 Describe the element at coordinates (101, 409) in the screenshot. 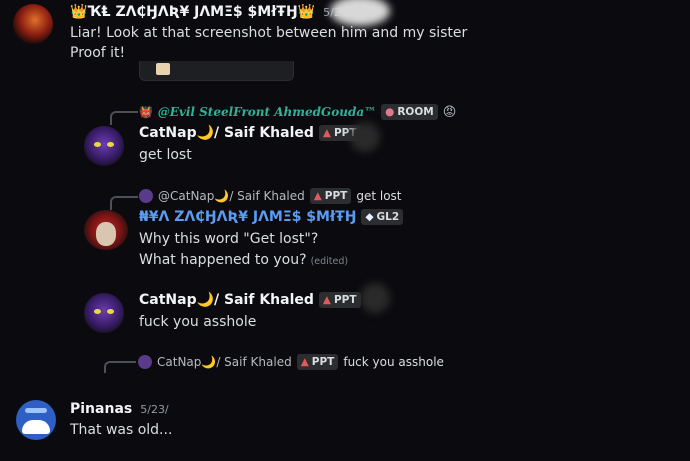

I see `author-name: Pinanas` at that location.